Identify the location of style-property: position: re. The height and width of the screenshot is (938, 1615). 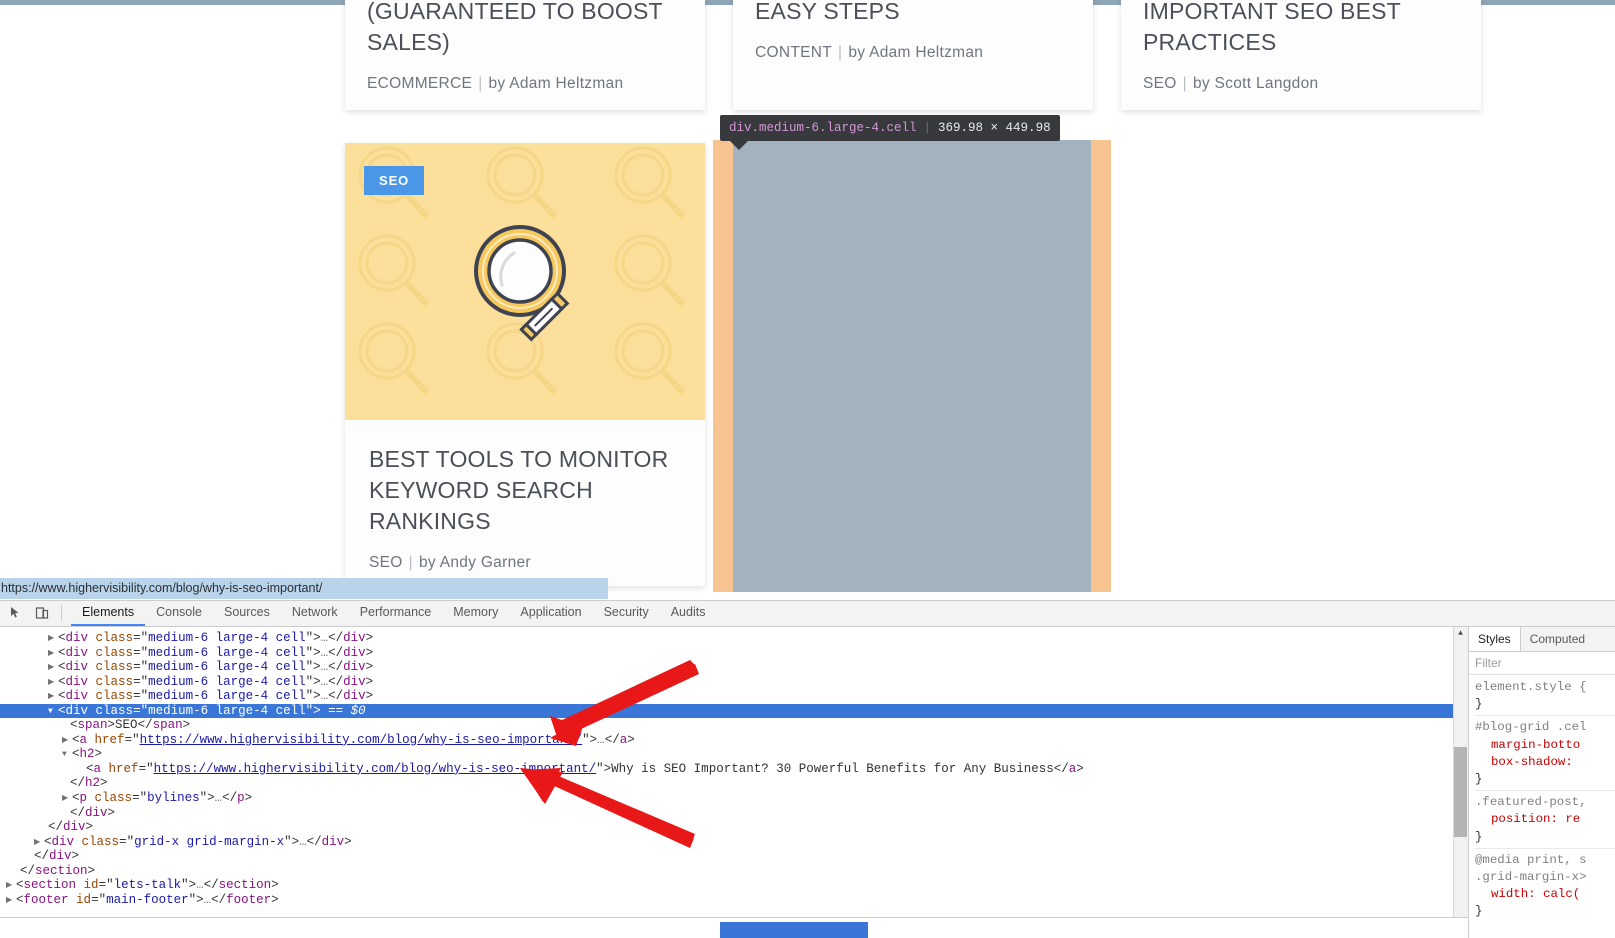
(1545, 819).